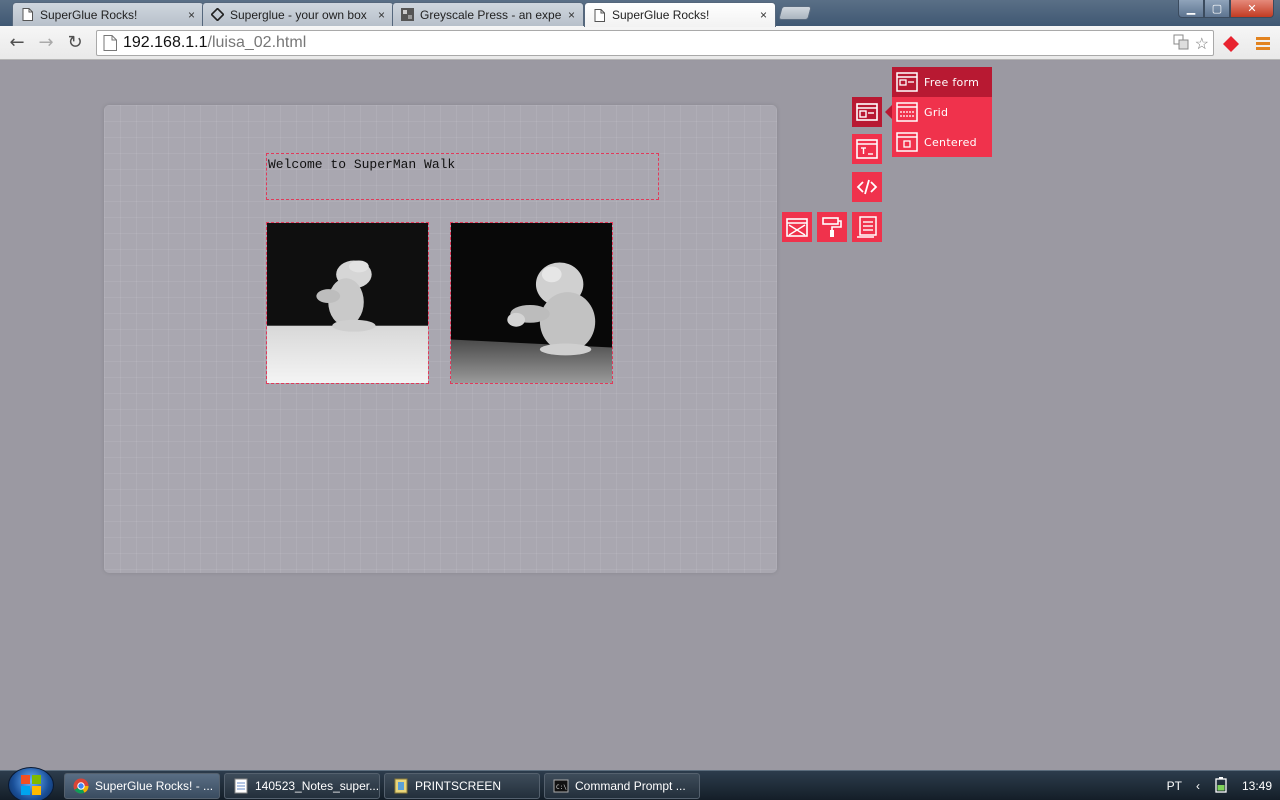  I want to click on paint-roller-icon, so click(832, 227).